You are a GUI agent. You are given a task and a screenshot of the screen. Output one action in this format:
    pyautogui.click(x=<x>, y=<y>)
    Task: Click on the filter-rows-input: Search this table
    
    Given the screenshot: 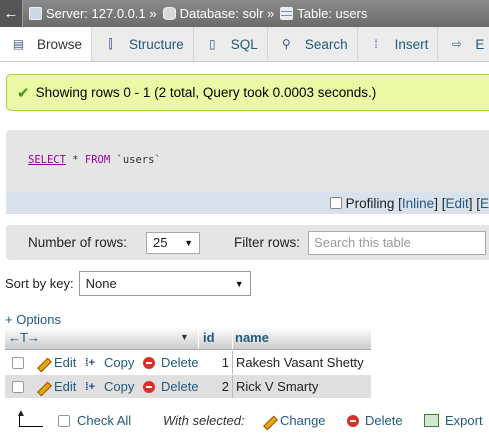 What is the action you would take?
    pyautogui.click(x=397, y=242)
    